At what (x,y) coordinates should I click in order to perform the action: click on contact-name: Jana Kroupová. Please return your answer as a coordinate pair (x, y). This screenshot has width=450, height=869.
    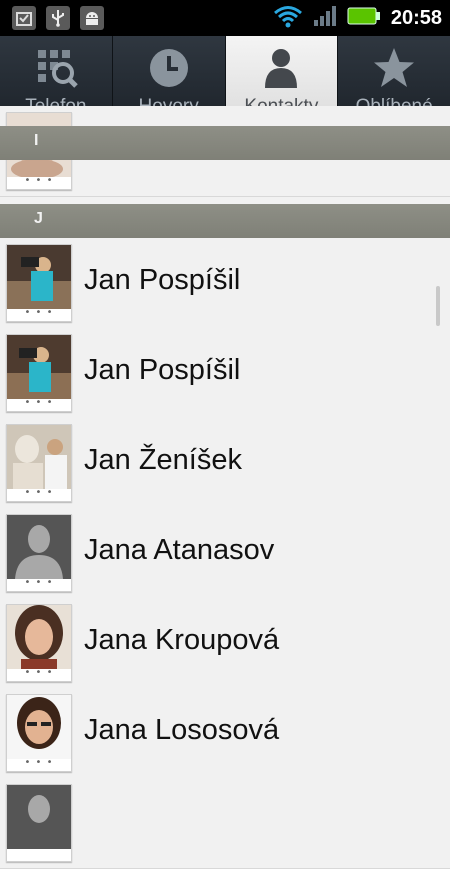
    Looking at the image, I should click on (182, 640).